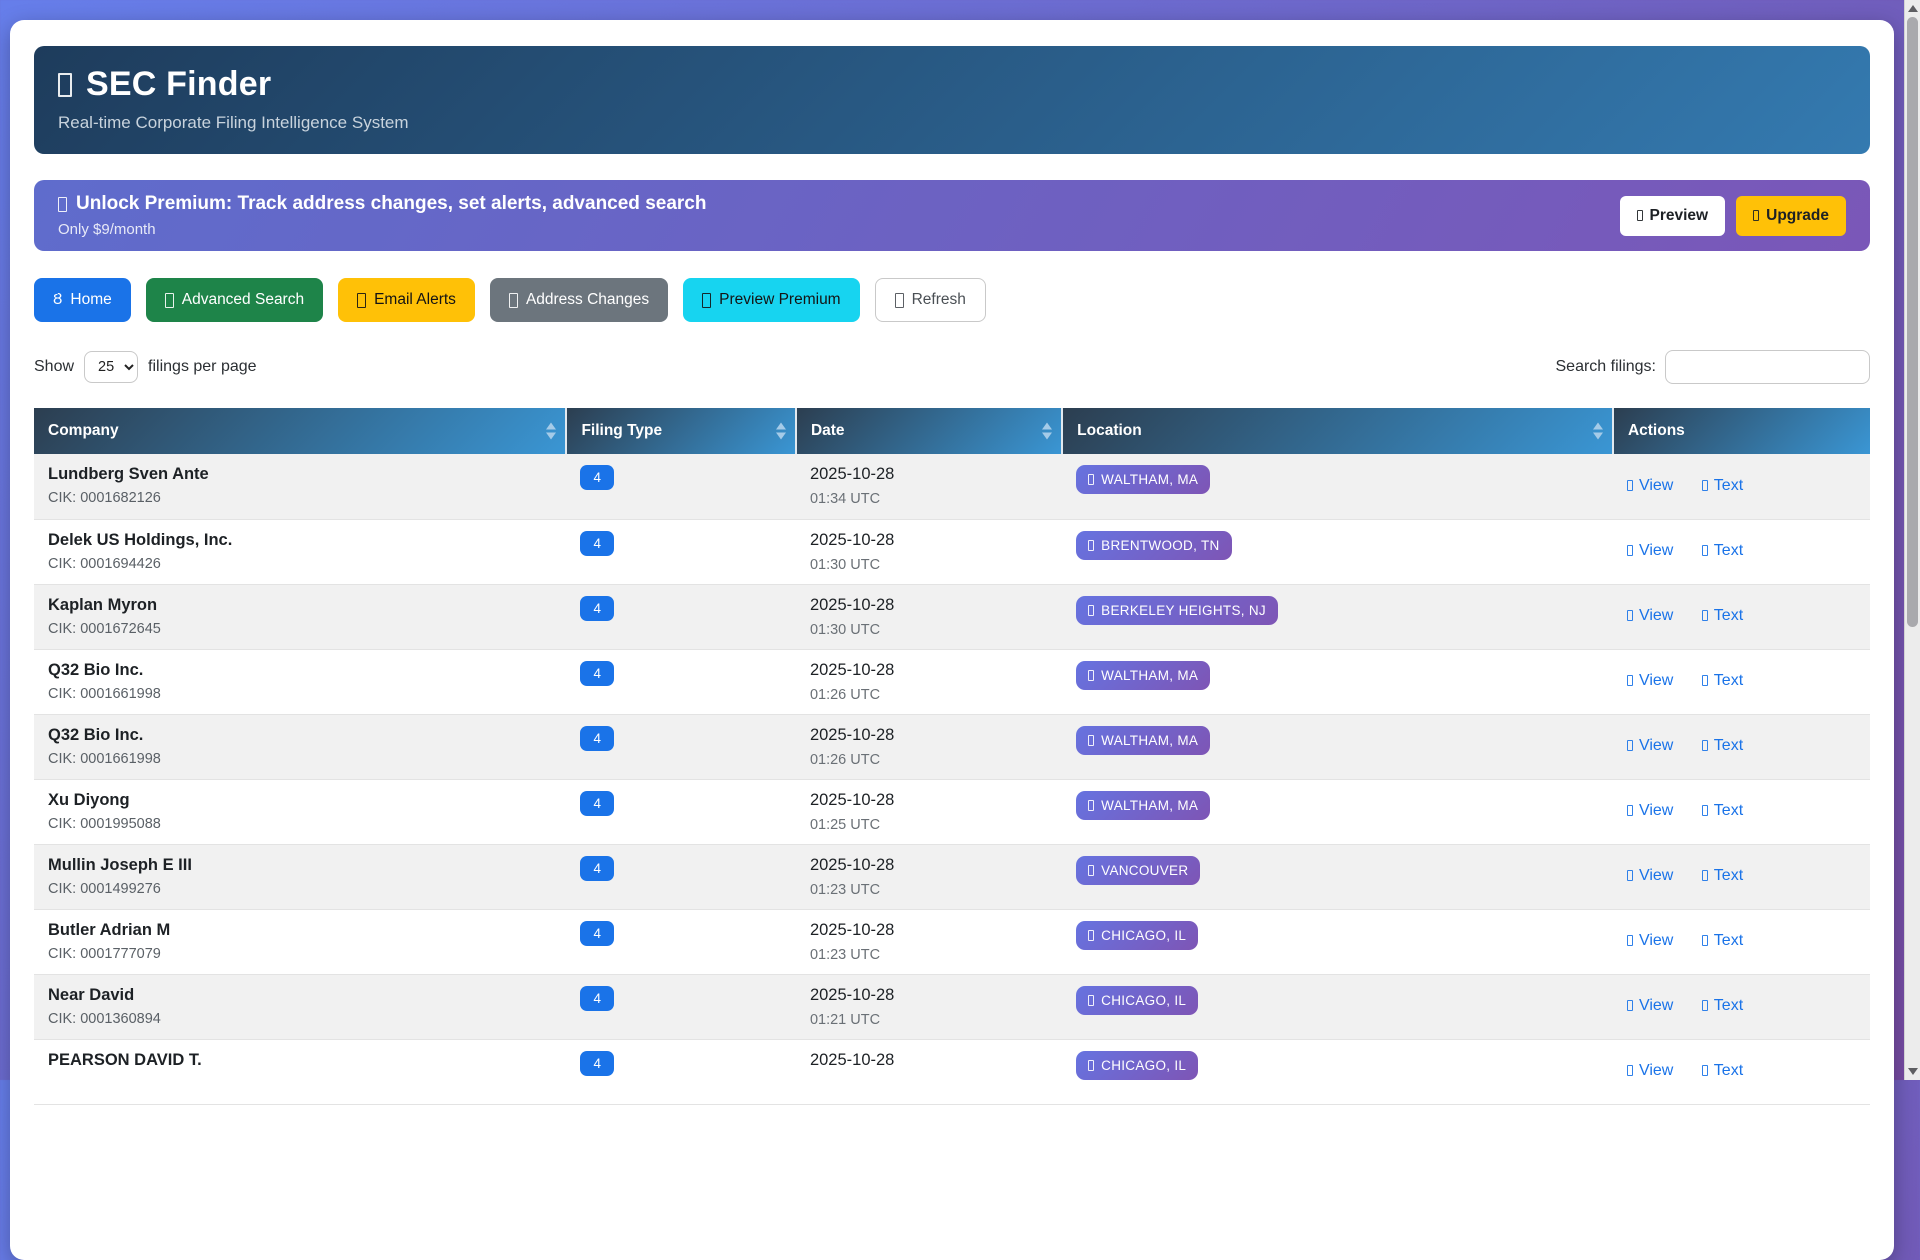 This screenshot has width=1920, height=1260. What do you see at coordinates (1183, 610) in the screenshot?
I see `location-badge-label: BERKELEY HEIGHTS, NJ` at bounding box center [1183, 610].